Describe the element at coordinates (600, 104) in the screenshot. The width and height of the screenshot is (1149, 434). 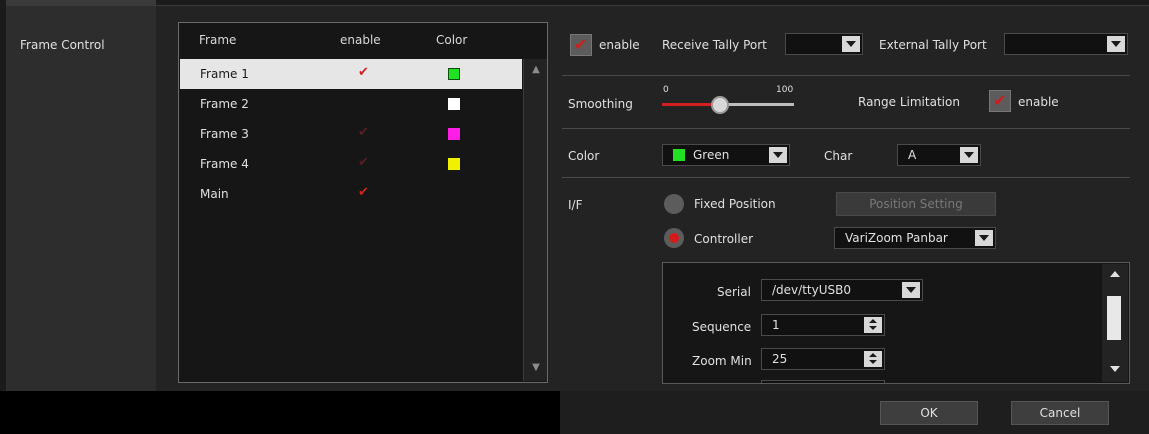
I see `smoothing-label: Smoothing` at that location.